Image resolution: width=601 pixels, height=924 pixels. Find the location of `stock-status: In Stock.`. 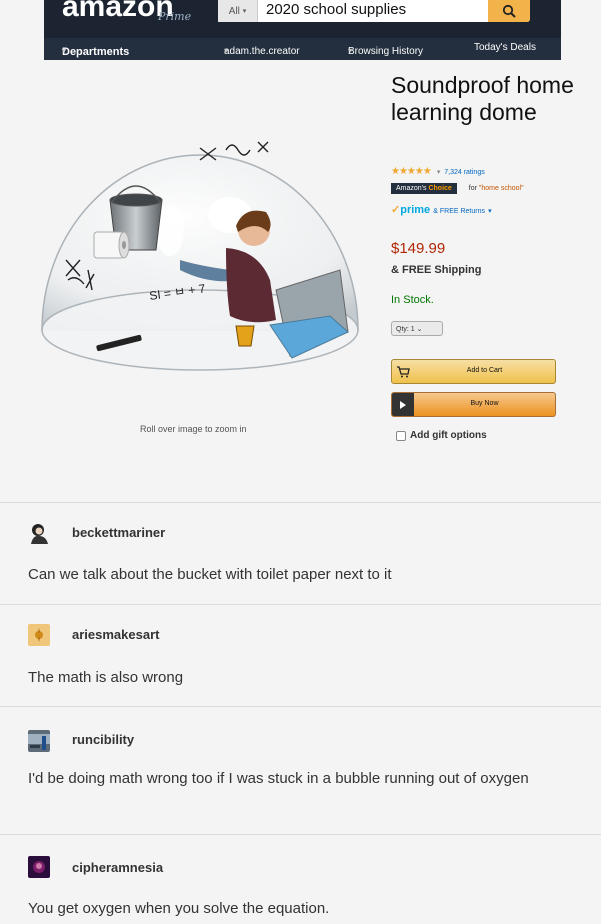

stock-status: In Stock. is located at coordinates (412, 300).